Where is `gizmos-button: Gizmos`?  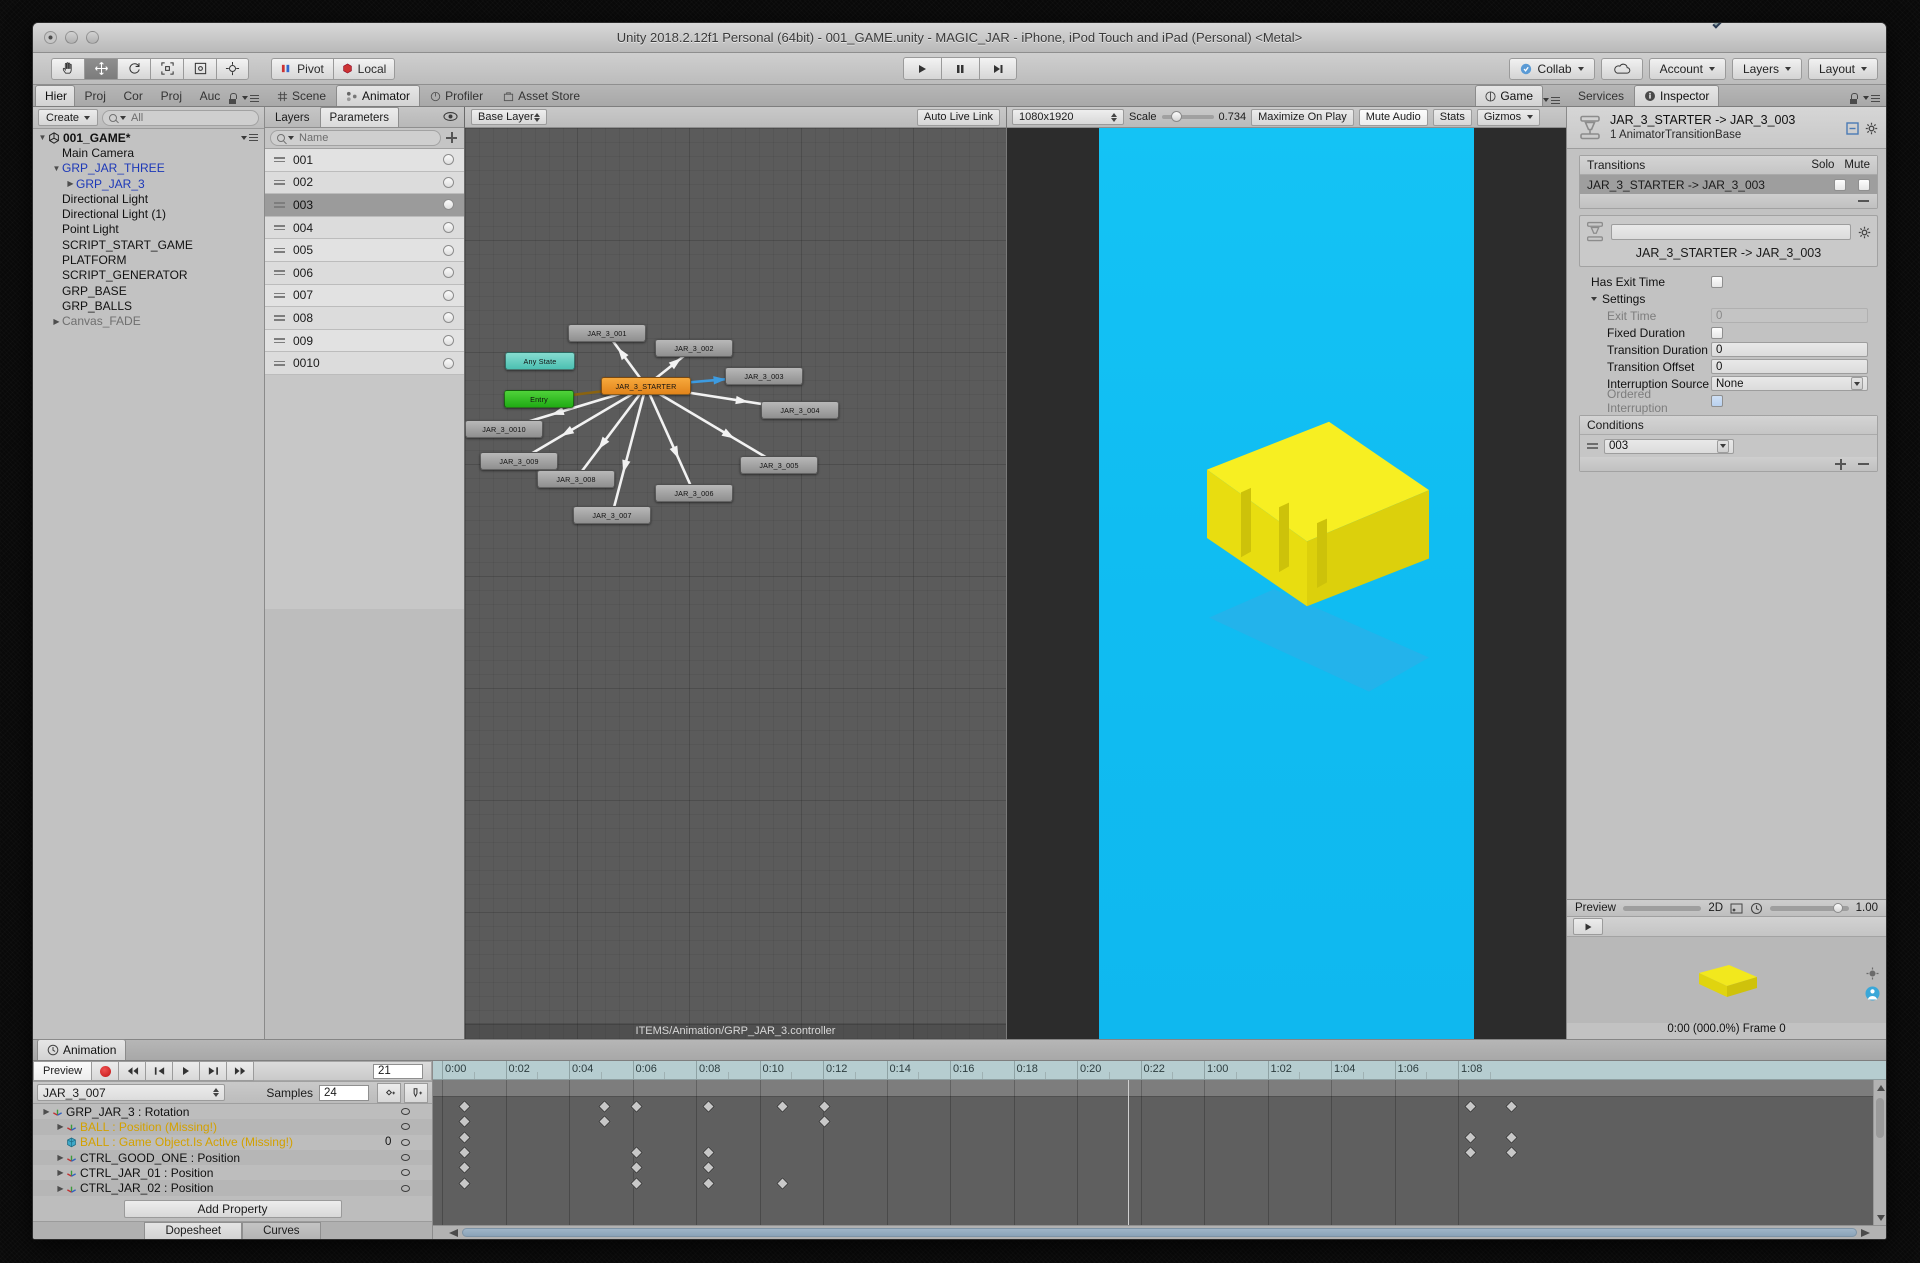
gizmos-button: Gizmos is located at coordinates (1508, 117).